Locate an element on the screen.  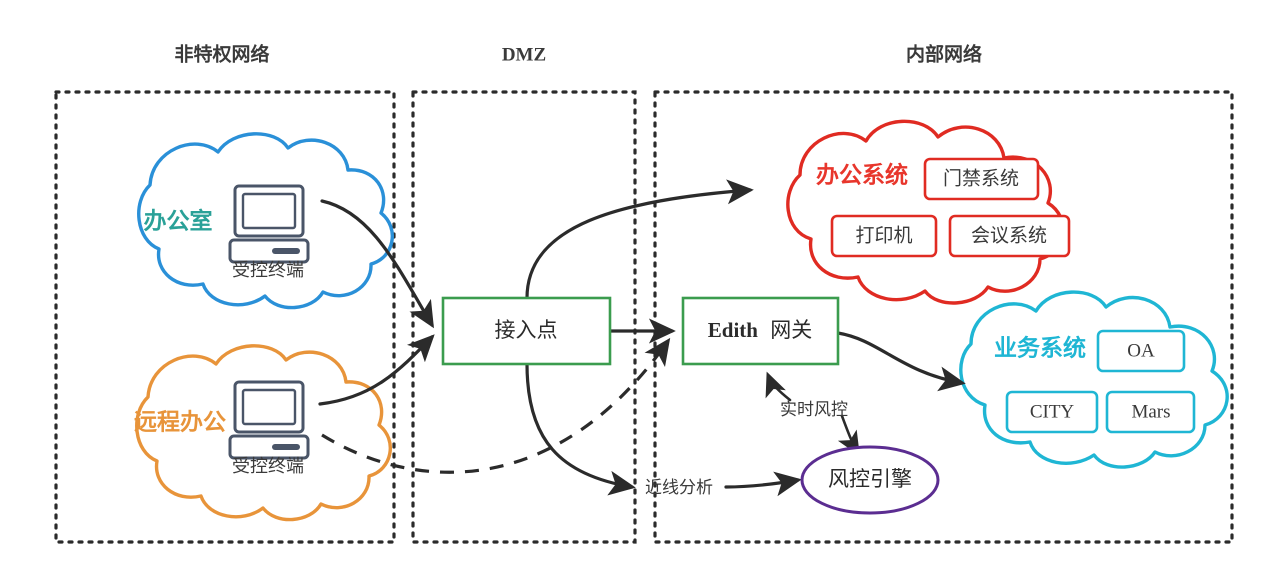
cloud-business-system: 业务系统 OA CITY Mars is located at coordinates (1094, 379).